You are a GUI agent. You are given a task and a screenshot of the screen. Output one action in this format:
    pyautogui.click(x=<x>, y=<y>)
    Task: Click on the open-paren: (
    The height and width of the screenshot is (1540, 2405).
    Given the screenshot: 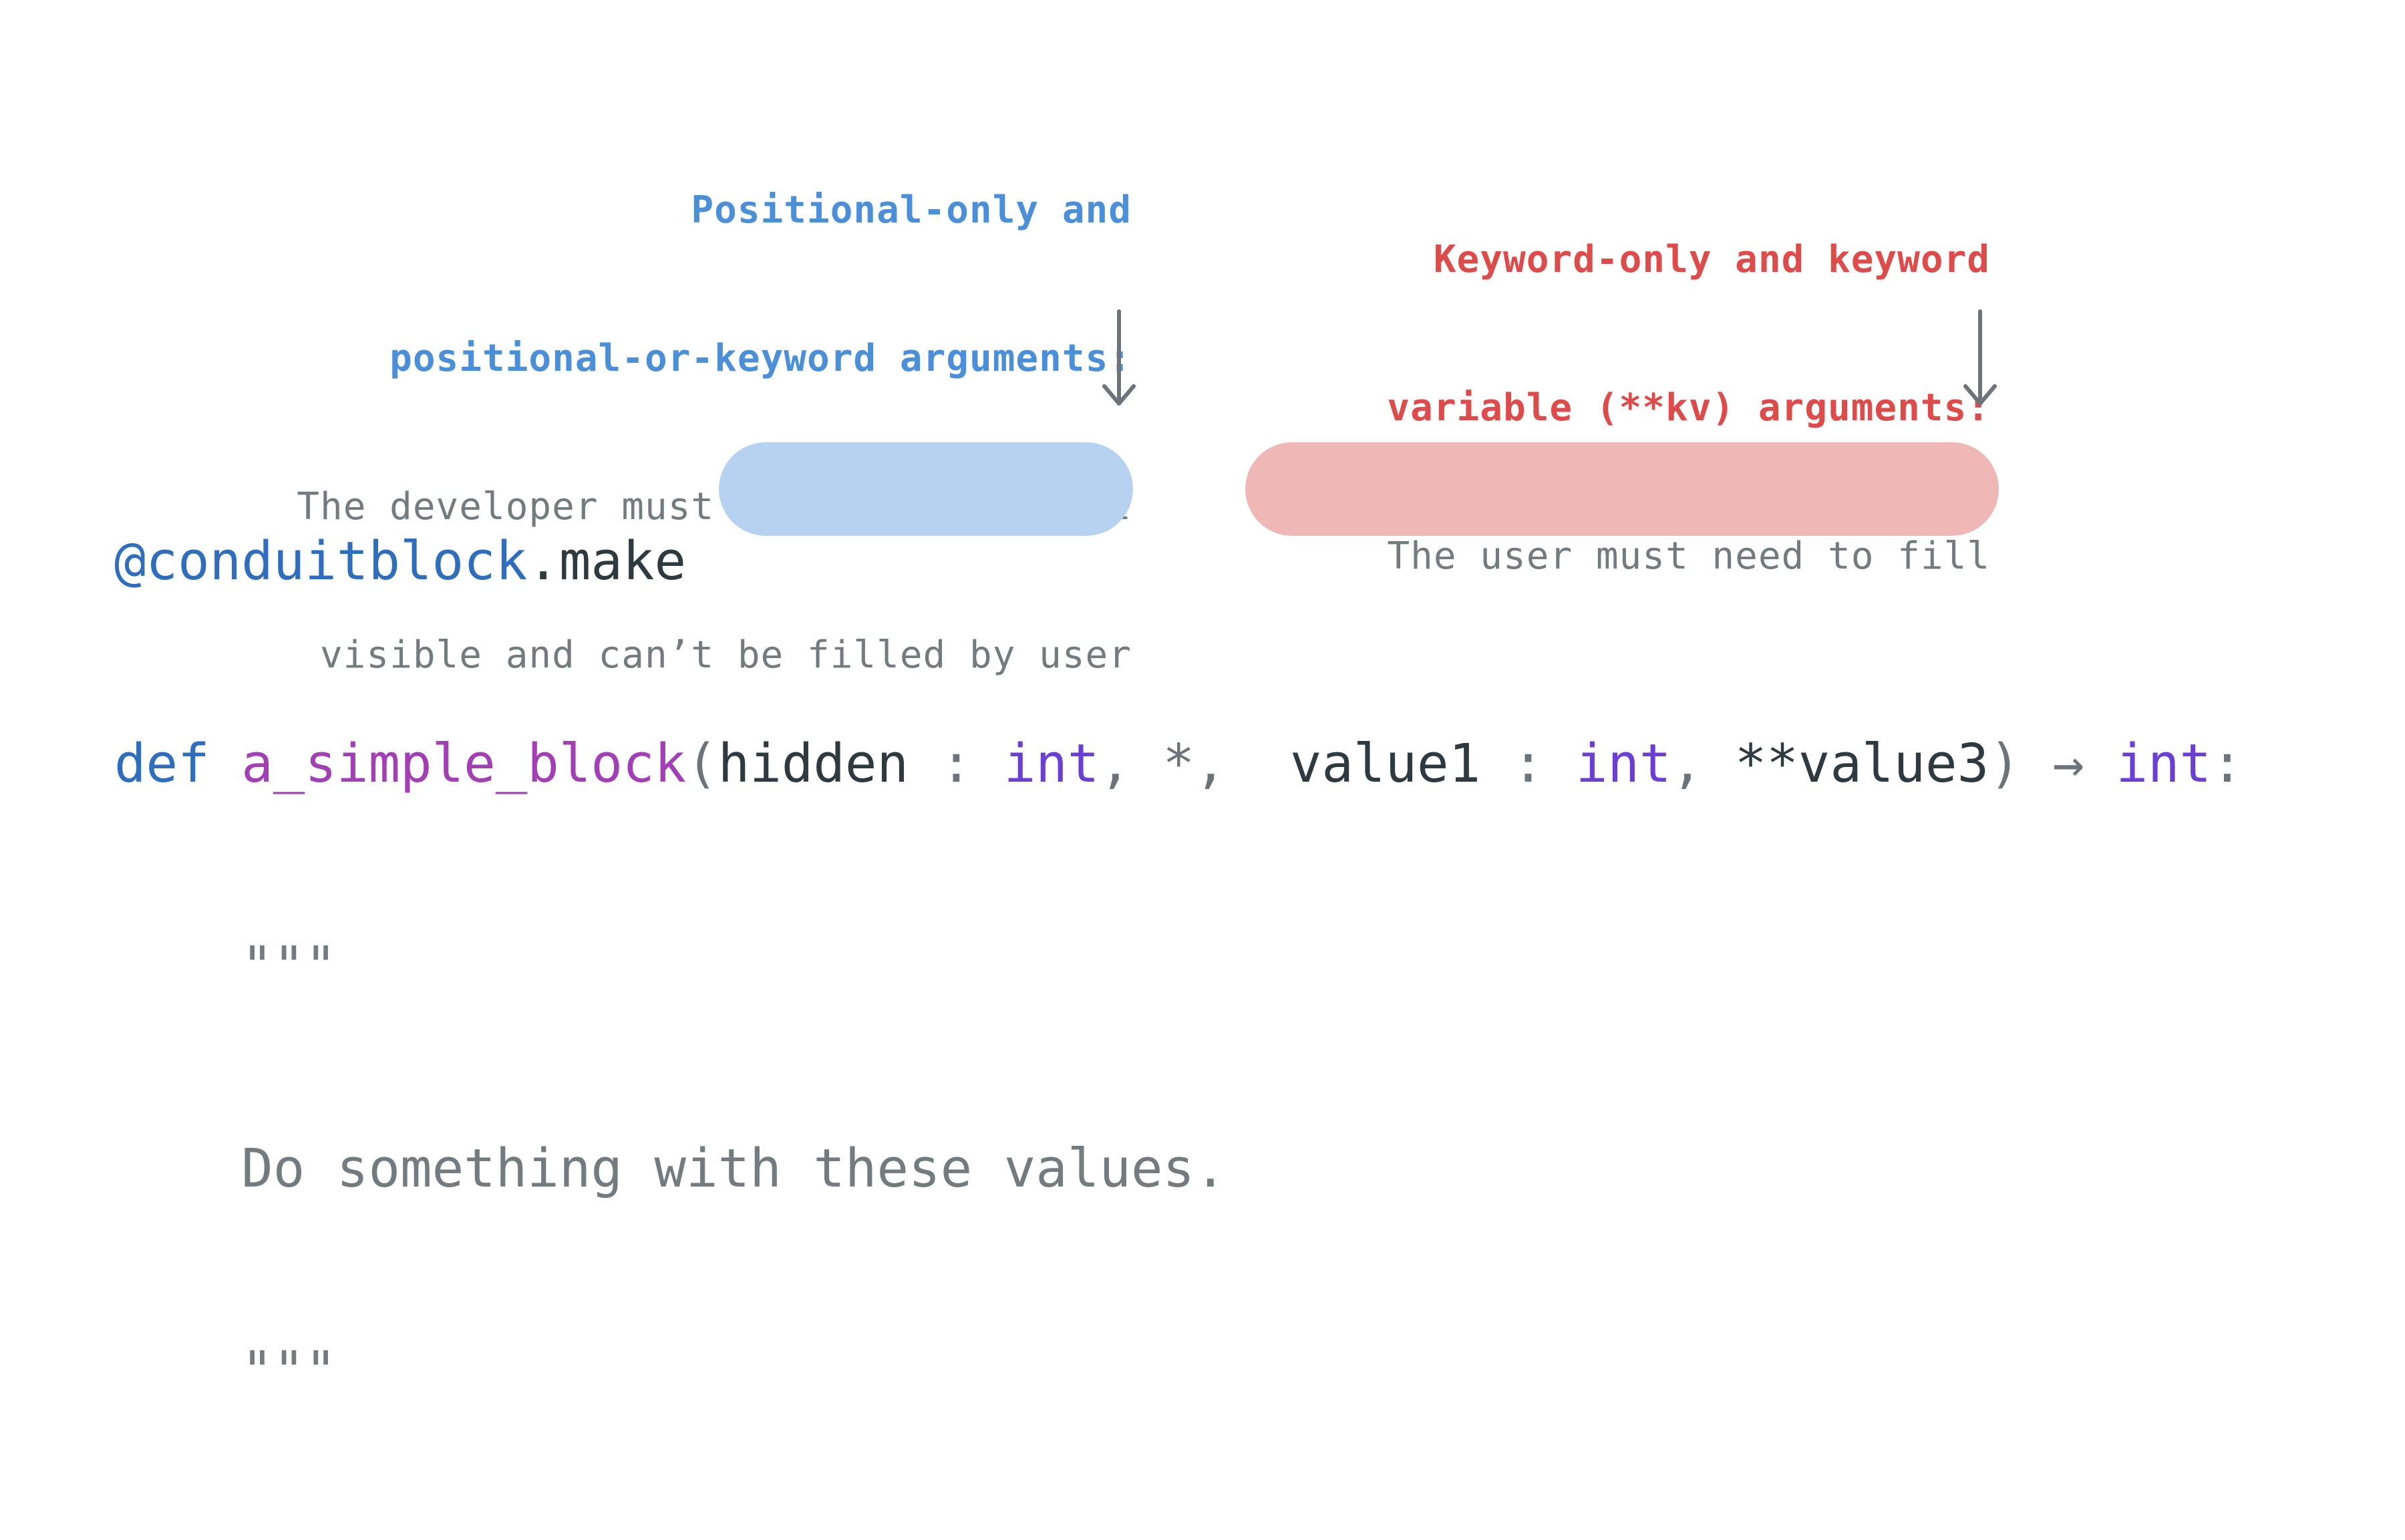 What is the action you would take?
    pyautogui.click(x=702, y=763)
    